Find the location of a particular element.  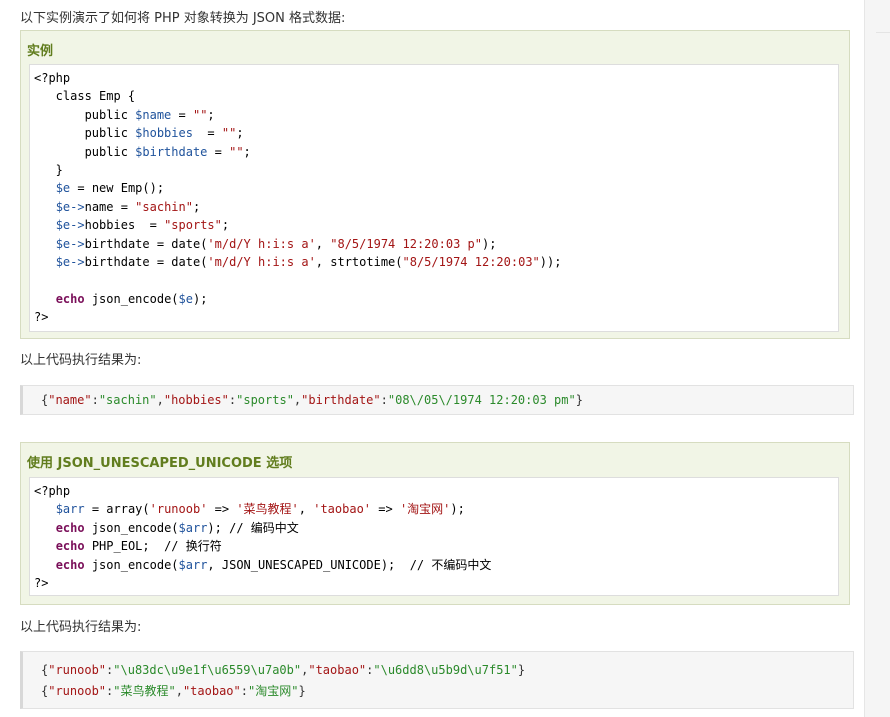

code-line: $e->hobbies = "sports"; is located at coordinates (142, 225).